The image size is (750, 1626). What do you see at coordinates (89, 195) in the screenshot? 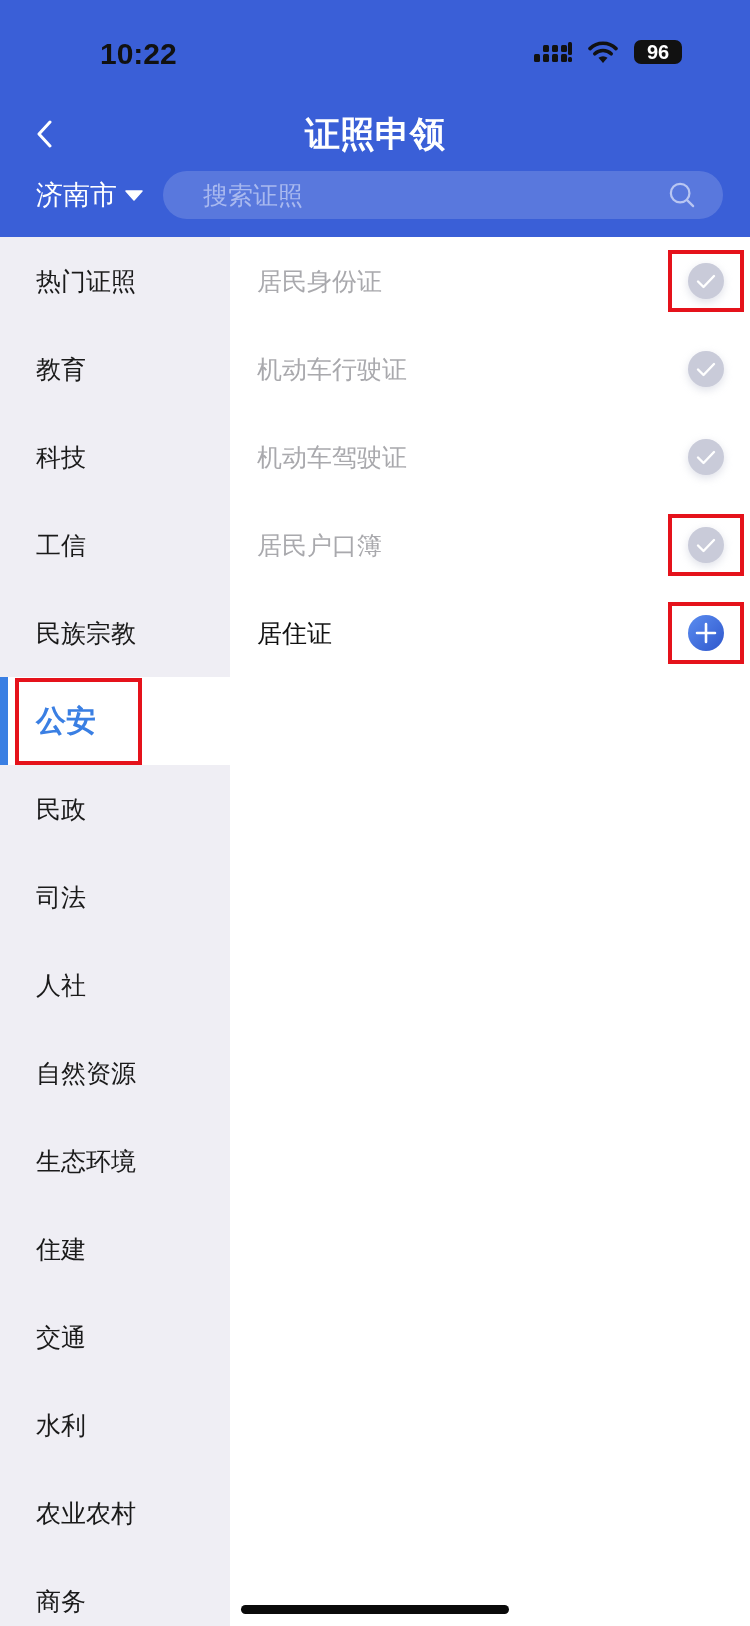
I see `city-dropdown: 济南市` at bounding box center [89, 195].